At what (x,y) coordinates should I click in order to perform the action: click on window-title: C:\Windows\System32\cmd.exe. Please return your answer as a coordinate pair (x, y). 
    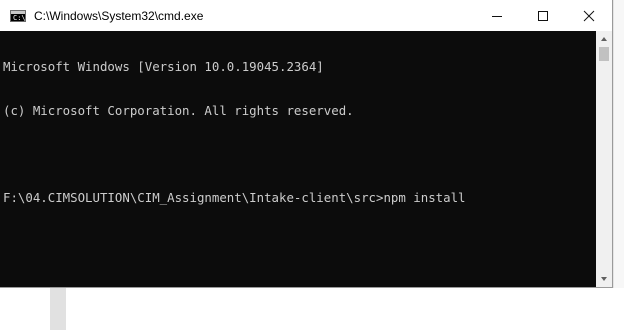
    Looking at the image, I should click on (119, 15).